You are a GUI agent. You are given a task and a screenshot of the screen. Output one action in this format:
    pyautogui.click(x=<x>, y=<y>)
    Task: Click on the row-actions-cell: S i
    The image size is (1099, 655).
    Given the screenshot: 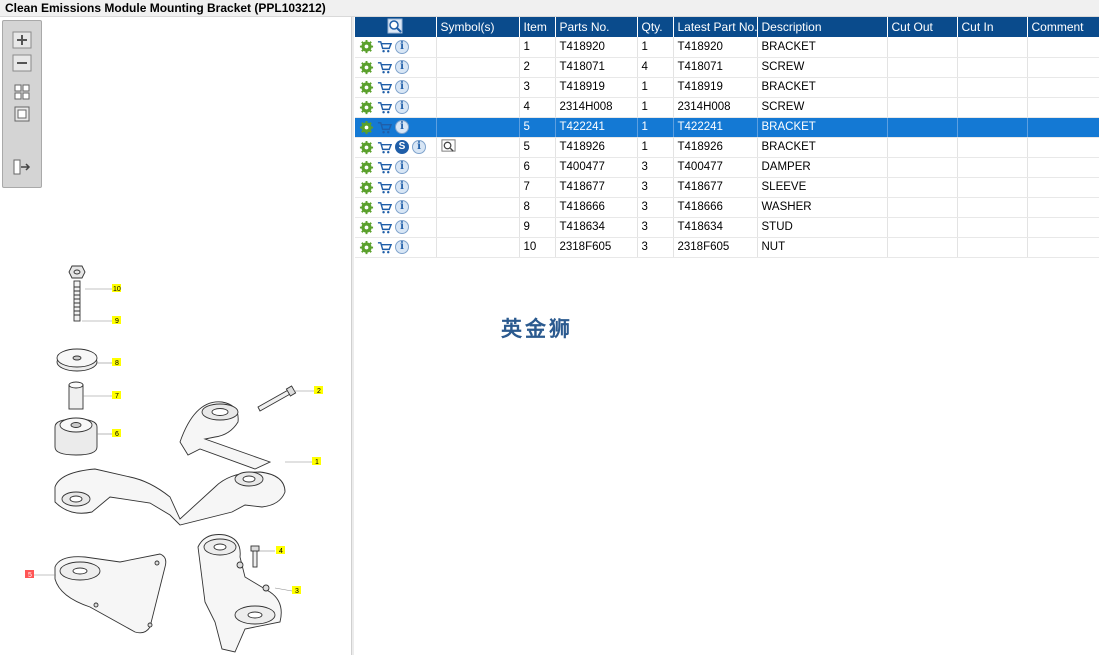 What is the action you would take?
    pyautogui.click(x=396, y=47)
    